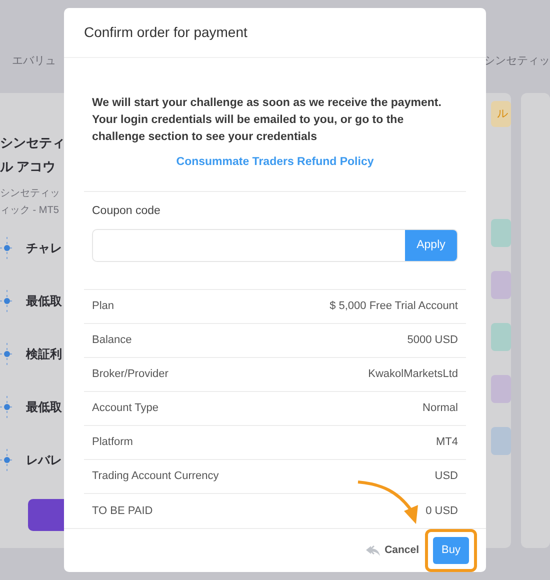 The width and height of the screenshot is (550, 580). I want to click on summary-label: TO BE PAID, so click(122, 511).